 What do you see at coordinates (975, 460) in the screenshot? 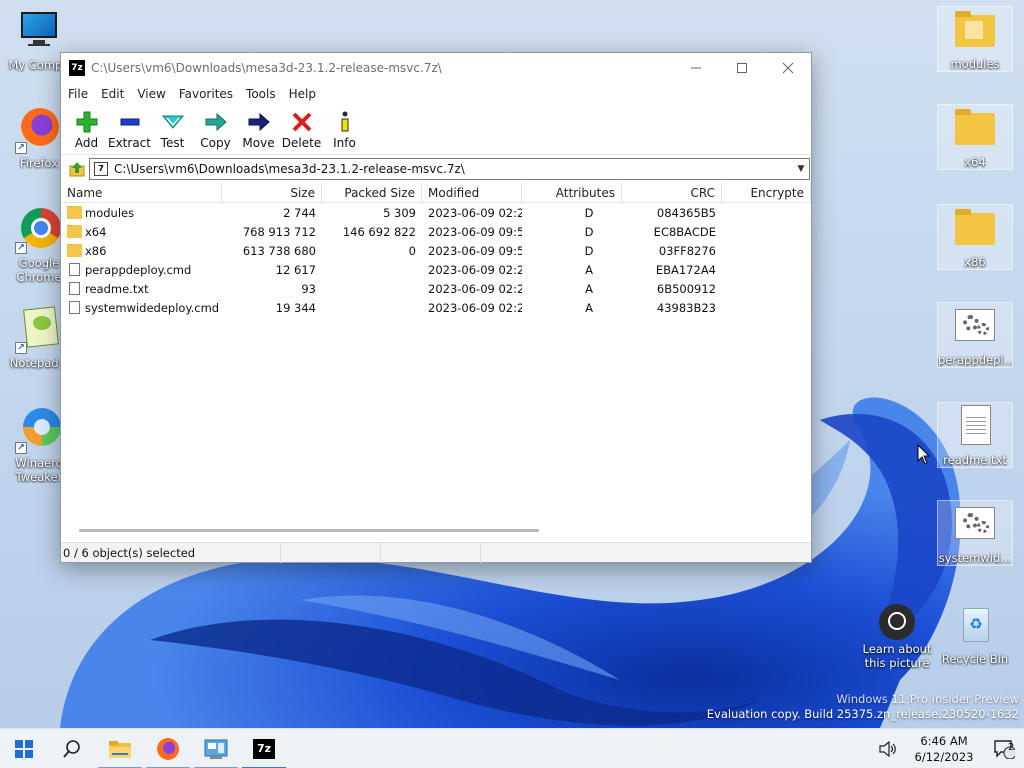
I see `desktop-icon-label: readme.txt` at bounding box center [975, 460].